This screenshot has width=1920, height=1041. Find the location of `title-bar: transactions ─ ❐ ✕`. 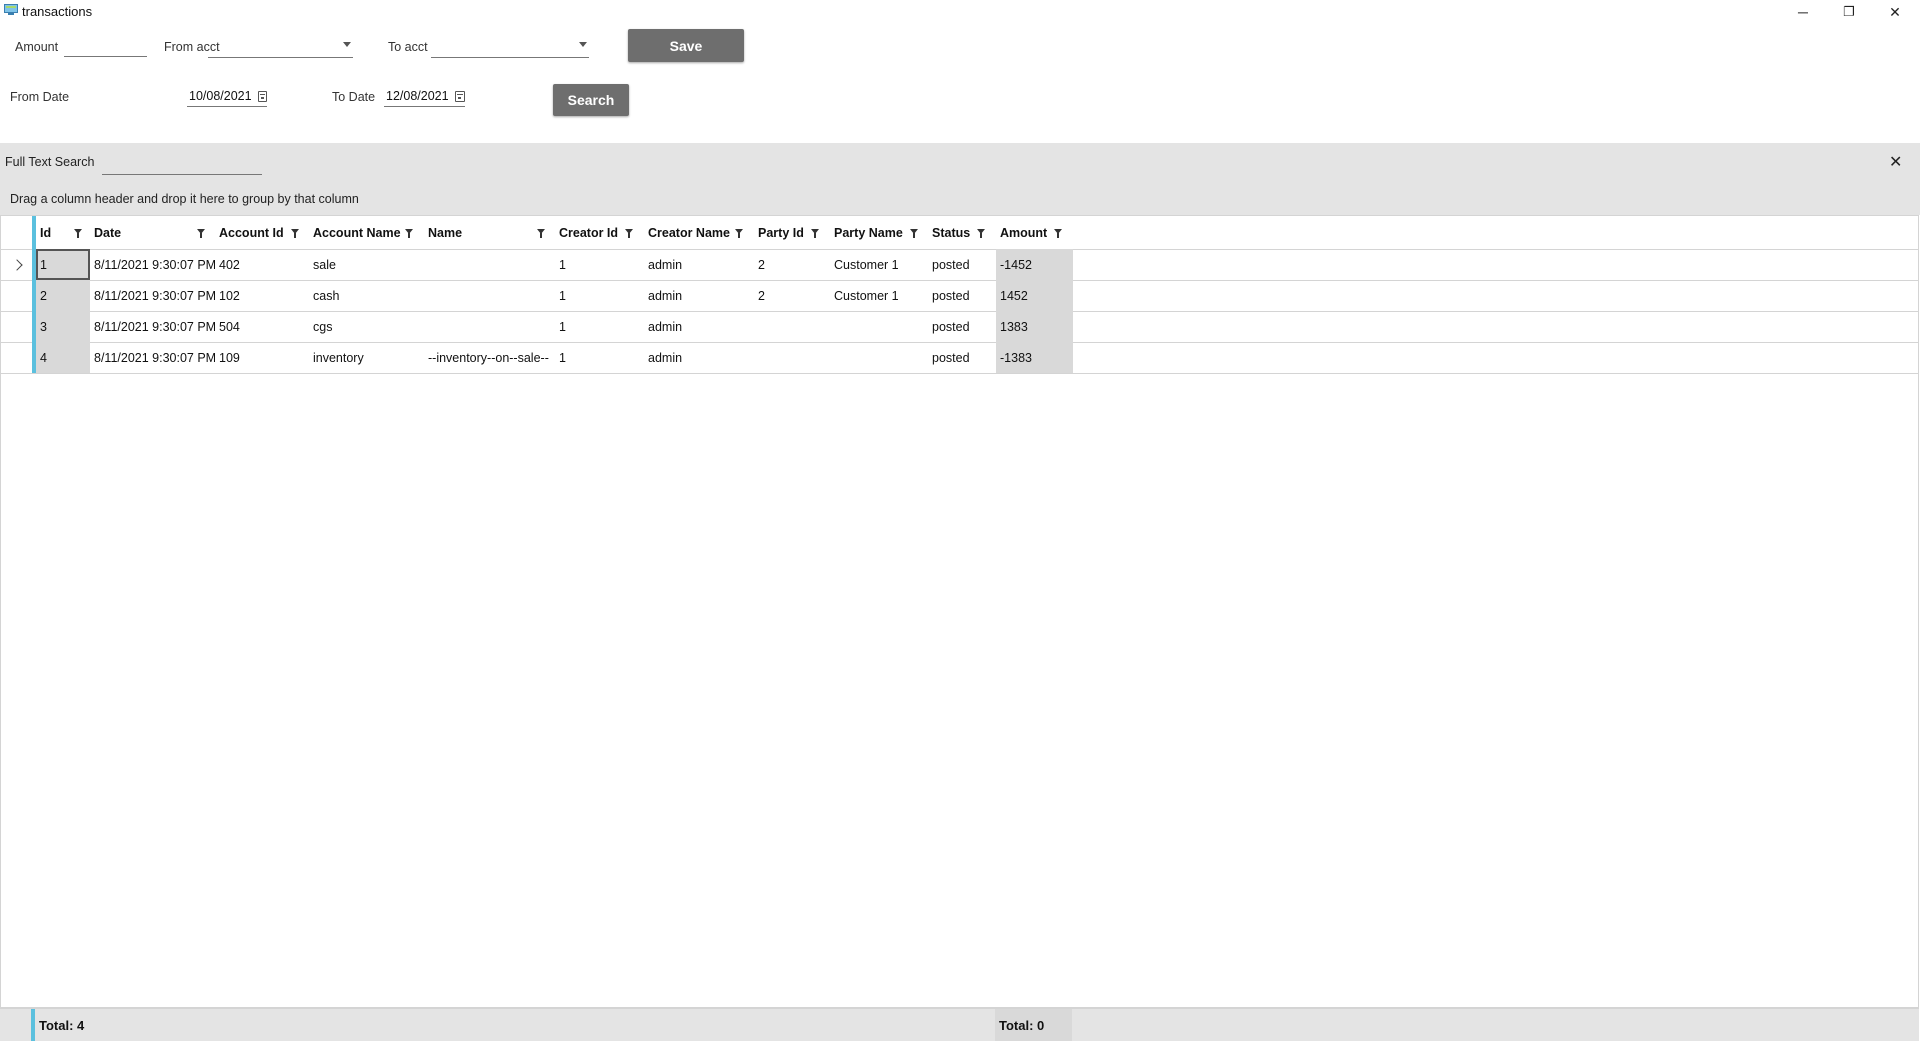

title-bar: transactions ─ ❐ ✕ is located at coordinates (960, 12).